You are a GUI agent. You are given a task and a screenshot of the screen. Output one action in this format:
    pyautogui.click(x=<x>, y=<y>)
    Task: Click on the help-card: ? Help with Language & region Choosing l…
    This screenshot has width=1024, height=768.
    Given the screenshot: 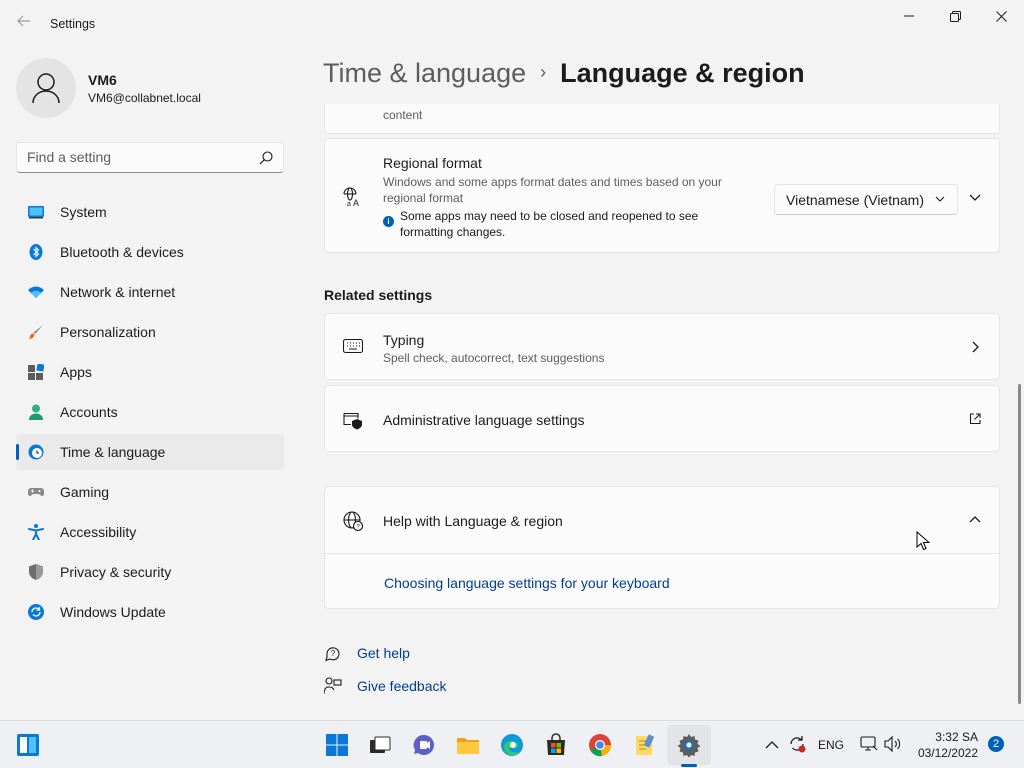 What is the action you would take?
    pyautogui.click(x=662, y=547)
    